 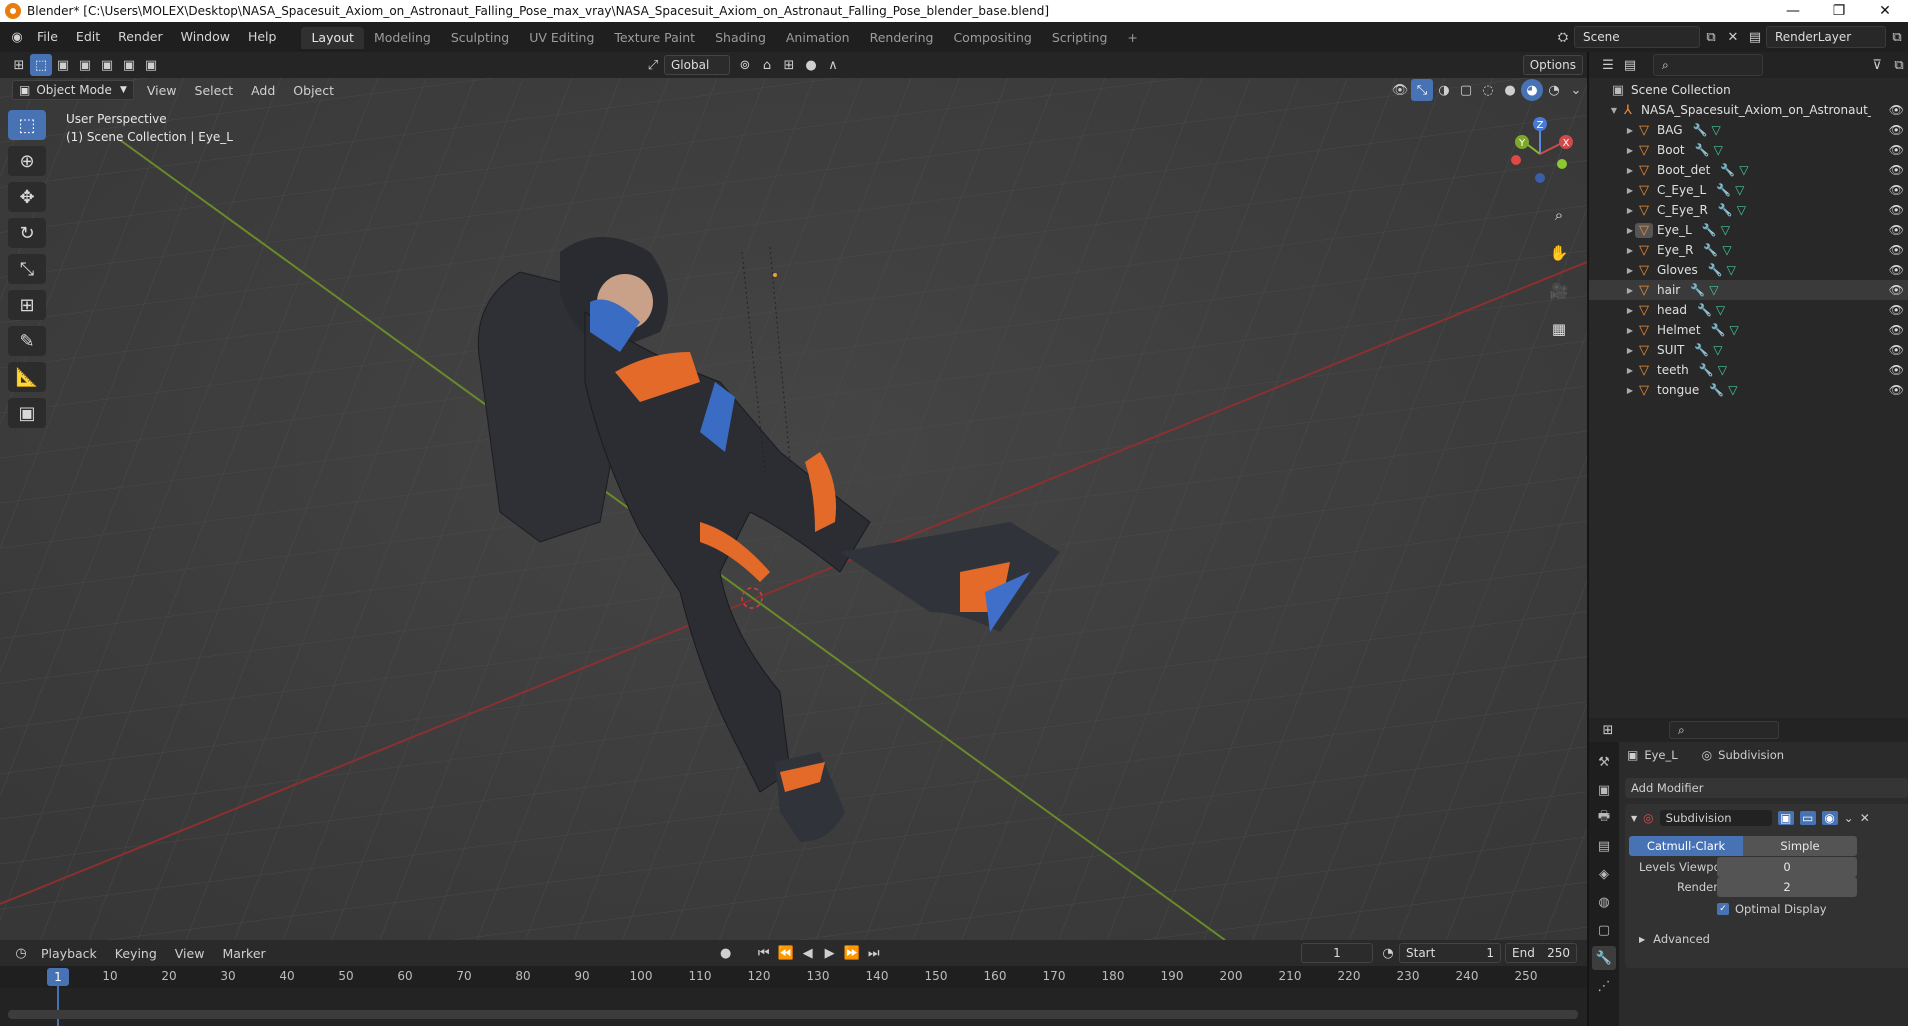 I want to click on menu-render: Render, so click(x=140, y=37).